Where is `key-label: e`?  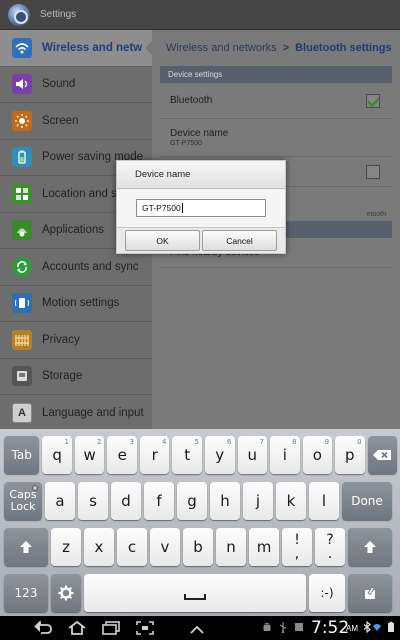 key-label: e is located at coordinates (122, 455).